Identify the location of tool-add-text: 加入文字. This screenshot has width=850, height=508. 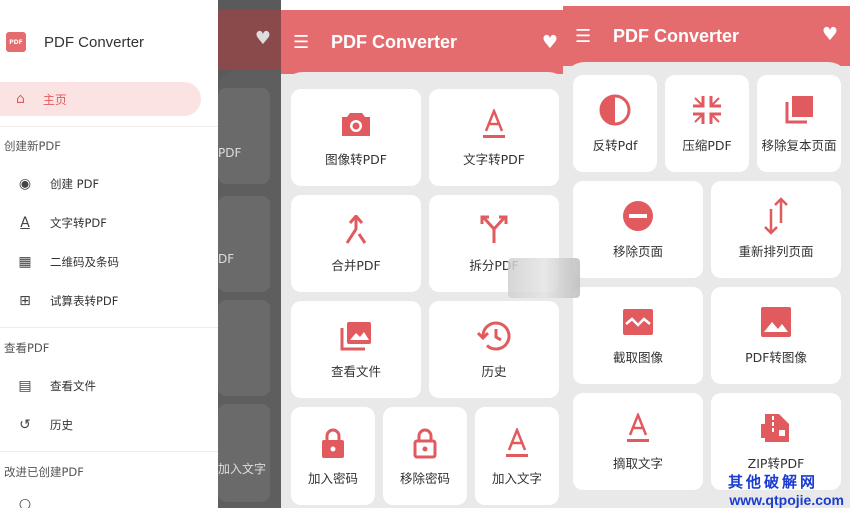
(517, 456).